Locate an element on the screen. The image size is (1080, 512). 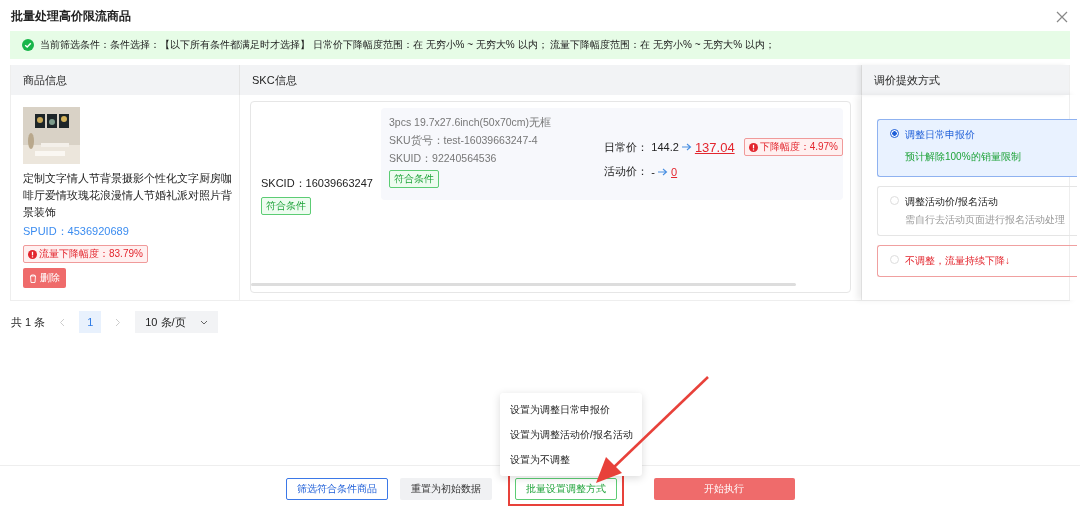
radio-button is located at coordinates (894, 133).